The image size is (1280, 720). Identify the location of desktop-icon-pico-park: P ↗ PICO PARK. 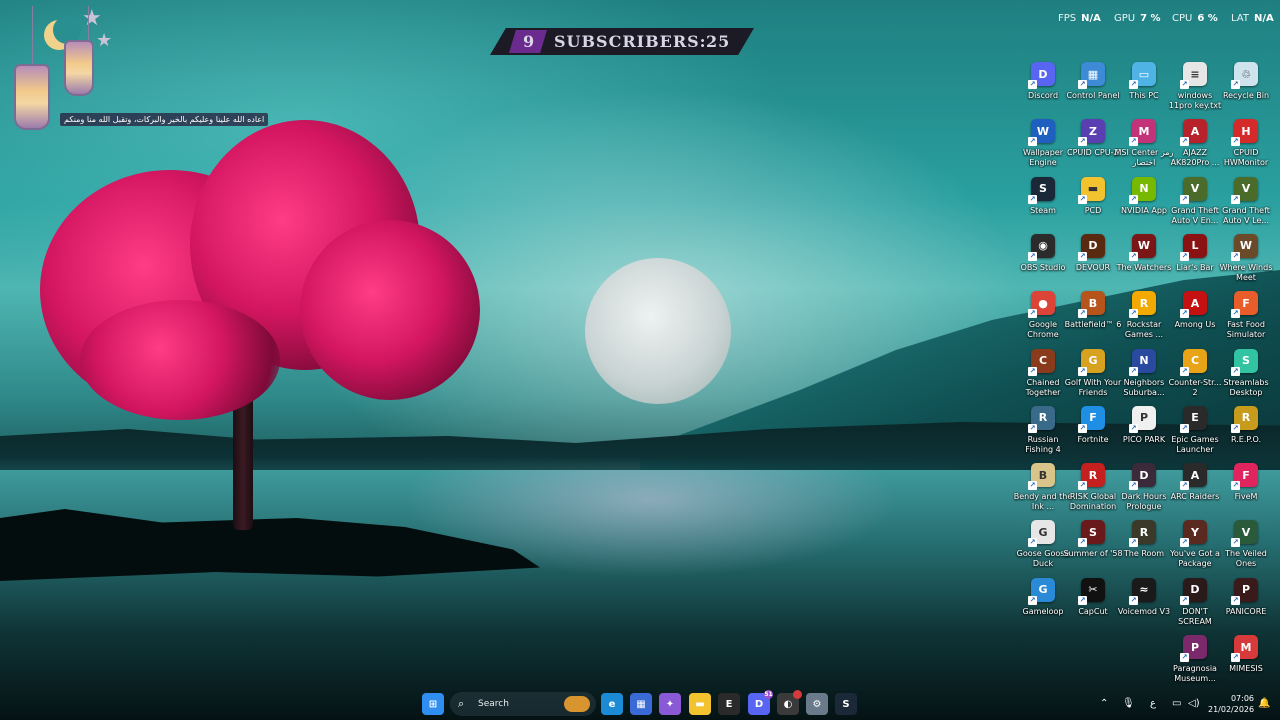
(1144, 432).